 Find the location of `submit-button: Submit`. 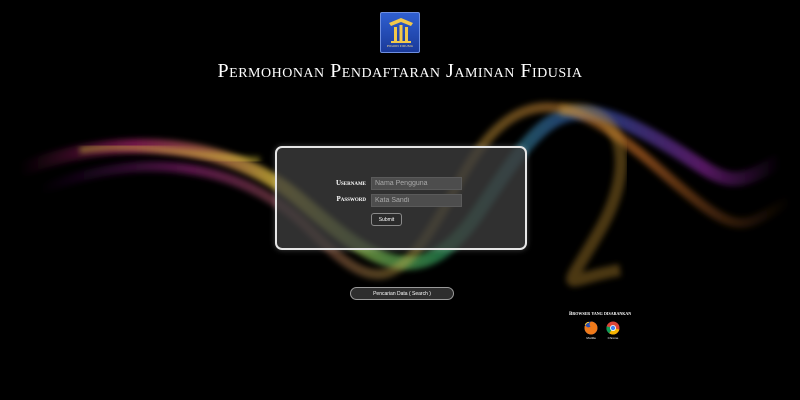

submit-button: Submit is located at coordinates (386, 219).